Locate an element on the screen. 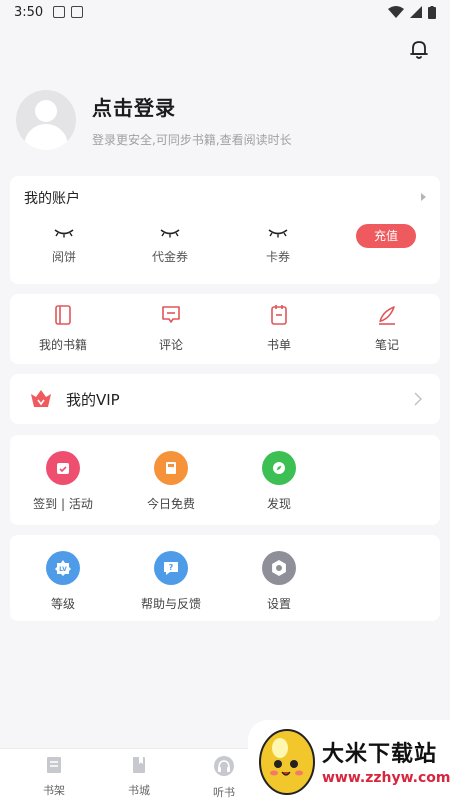 The width and height of the screenshot is (450, 800). book-icon is located at coordinates (63, 315).